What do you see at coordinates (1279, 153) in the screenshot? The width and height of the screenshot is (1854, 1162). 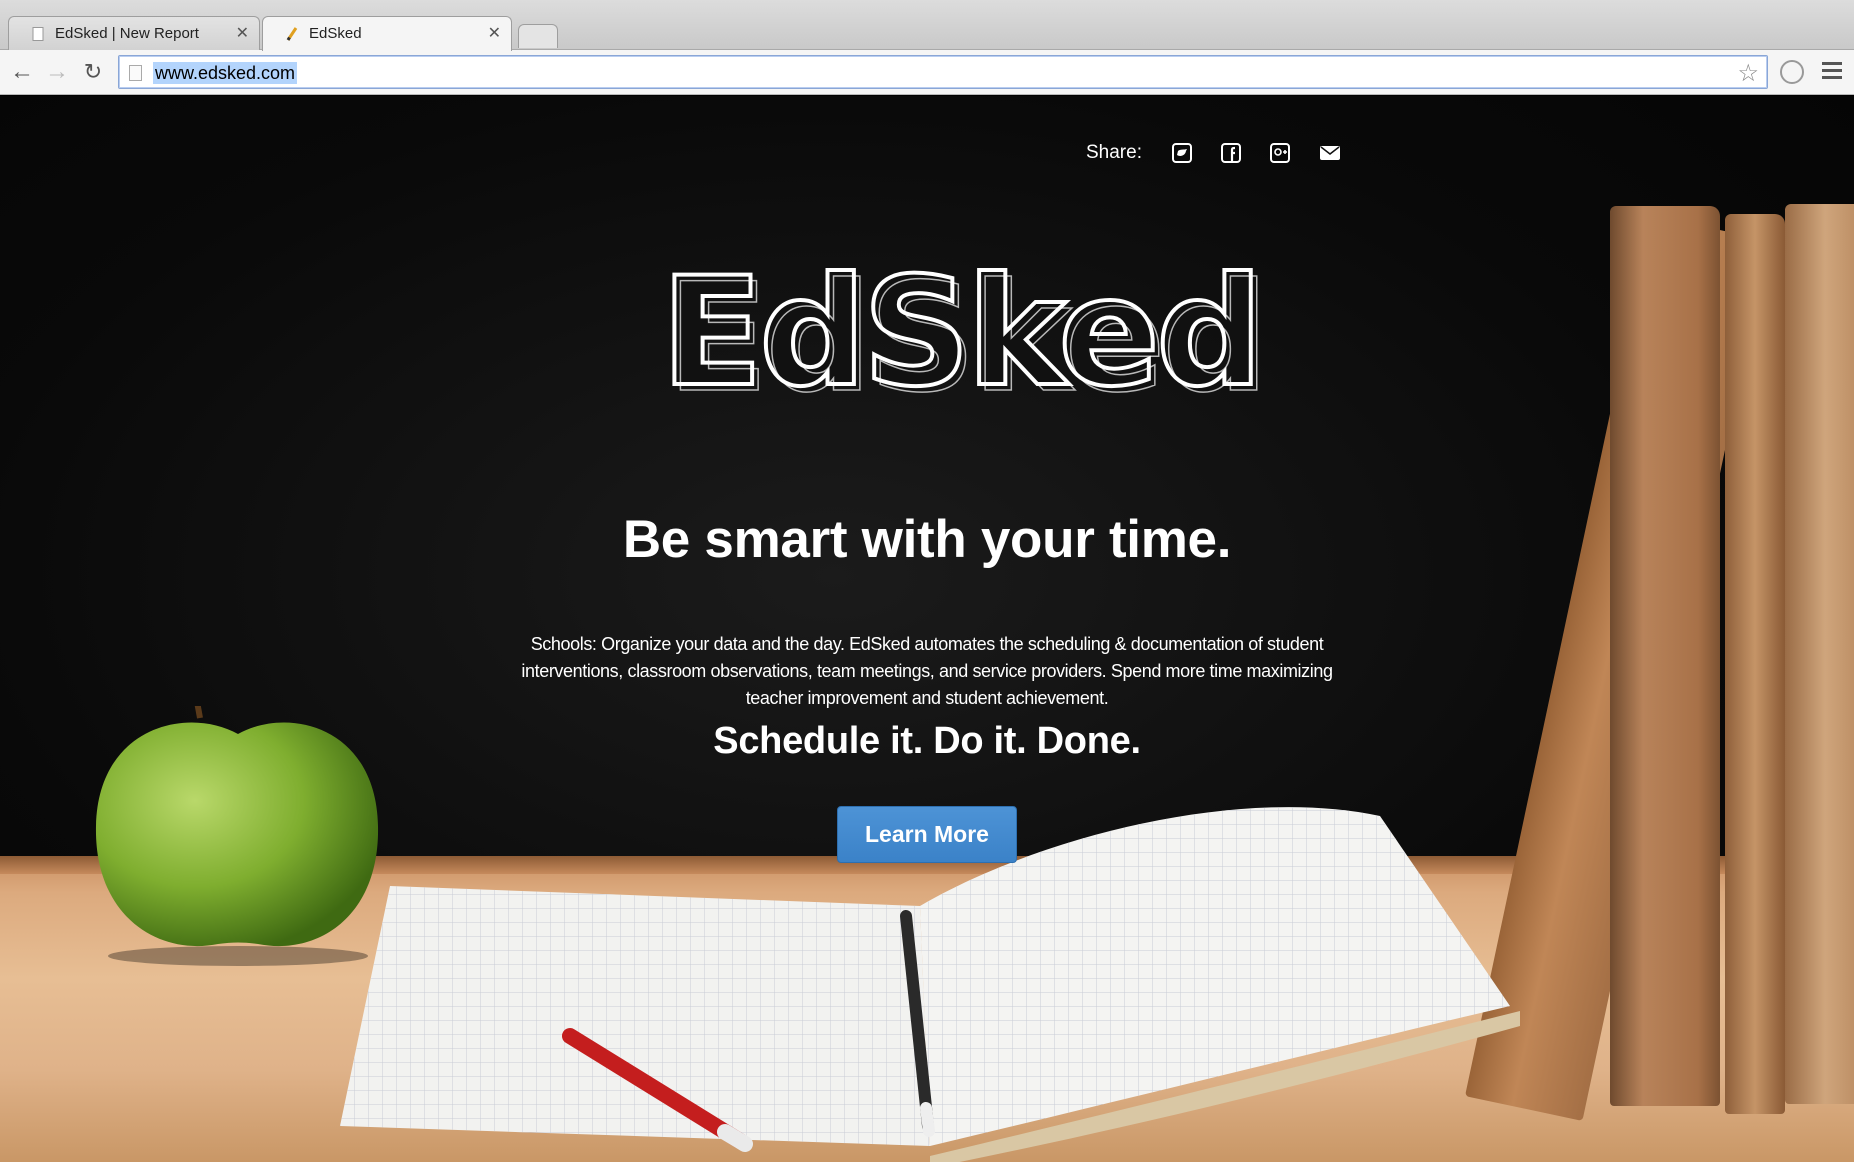 I see `google-plus-icon` at bounding box center [1279, 153].